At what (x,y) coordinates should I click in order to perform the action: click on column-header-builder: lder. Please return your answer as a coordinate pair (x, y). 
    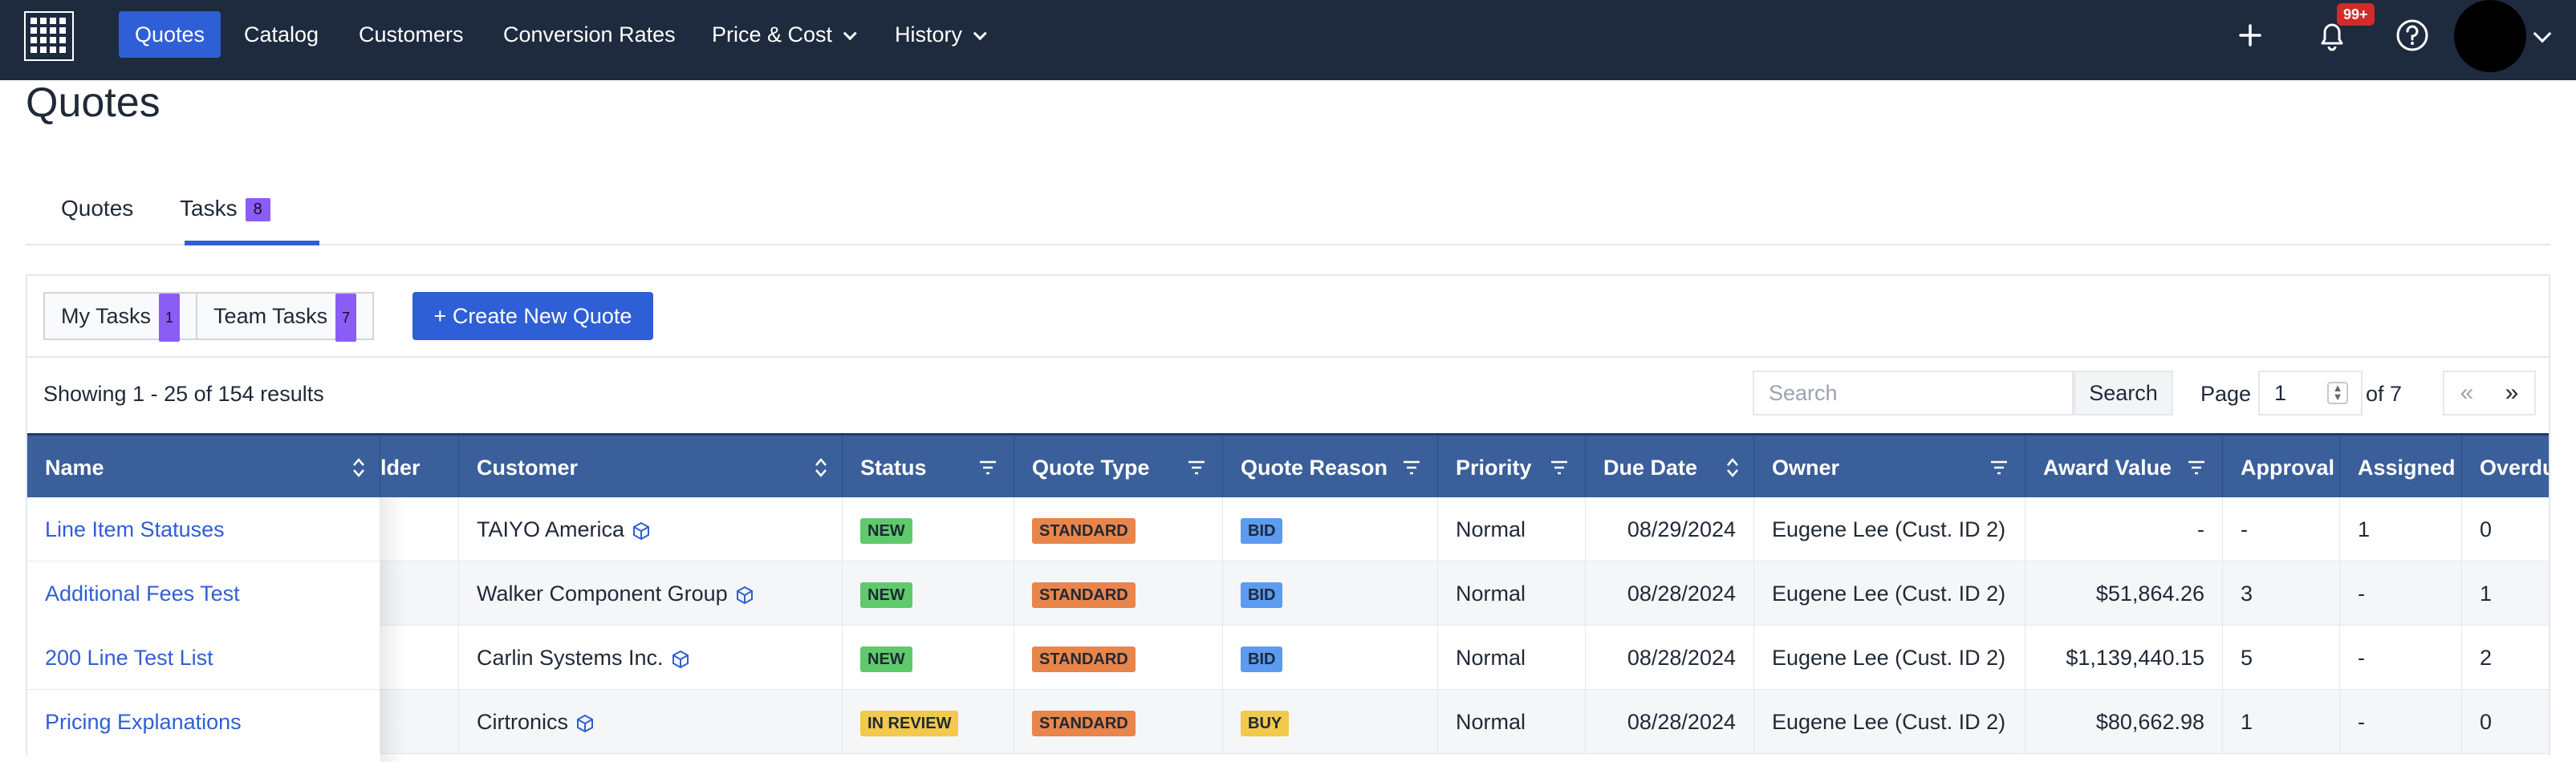
    Looking at the image, I should click on (420, 468).